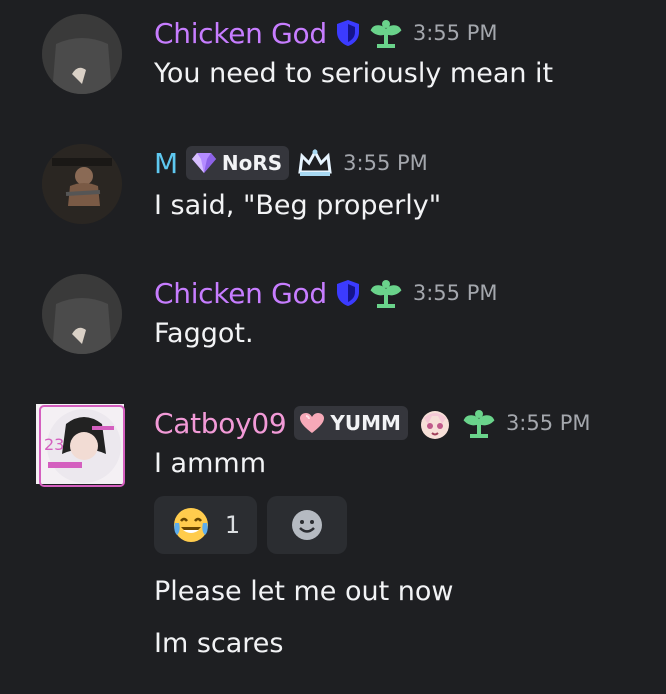 This screenshot has width=666, height=694. What do you see at coordinates (298, 205) in the screenshot?
I see `message-text: I said, "Beg properly"` at bounding box center [298, 205].